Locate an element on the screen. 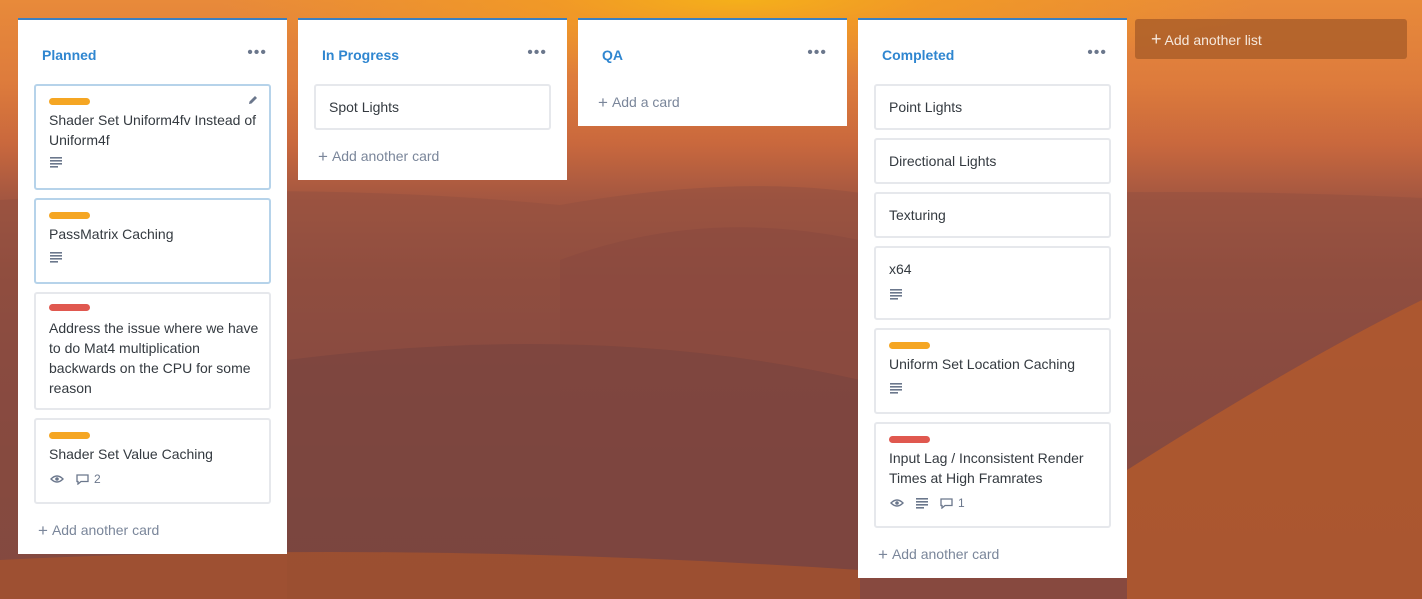  list-title: QA is located at coordinates (612, 55).